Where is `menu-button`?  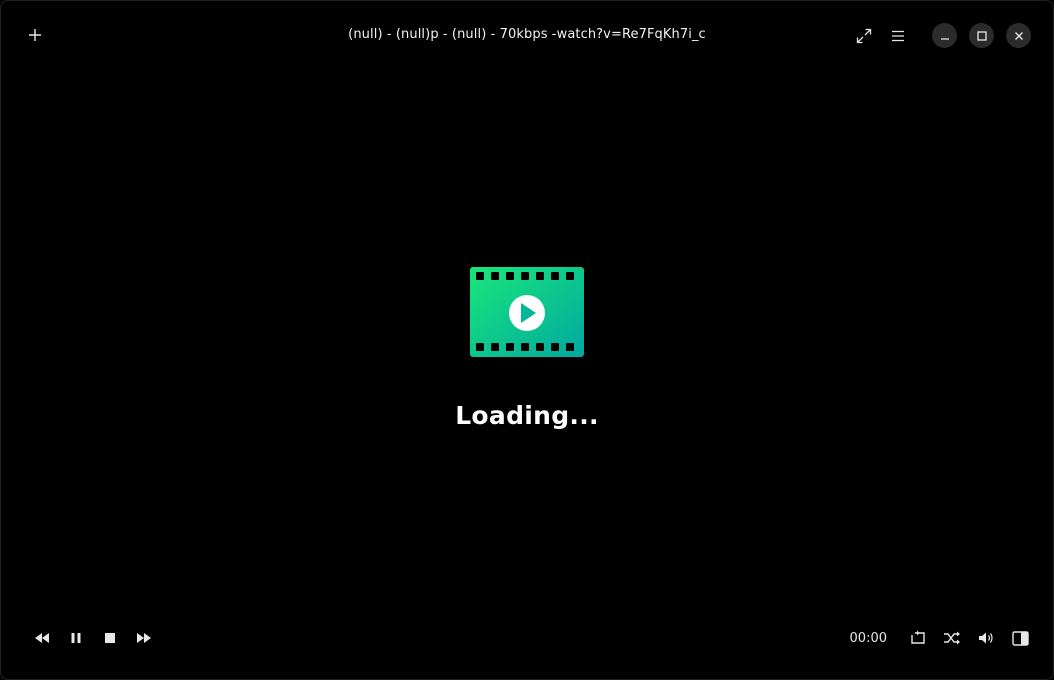 menu-button is located at coordinates (898, 36).